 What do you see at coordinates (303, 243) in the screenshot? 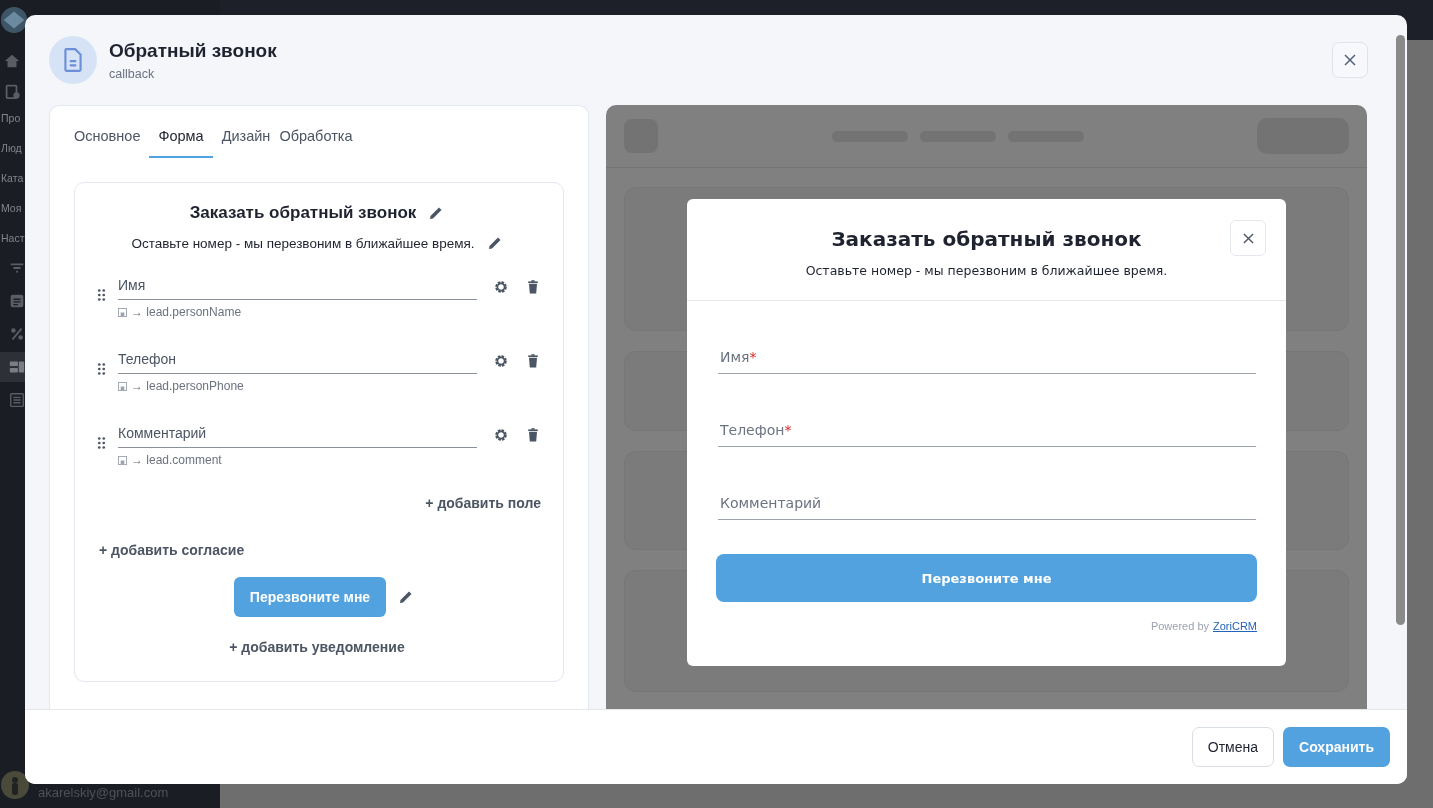
I see `form-subtitle: Оставьте номер - мы перезвоним в ближайшее время.` at bounding box center [303, 243].